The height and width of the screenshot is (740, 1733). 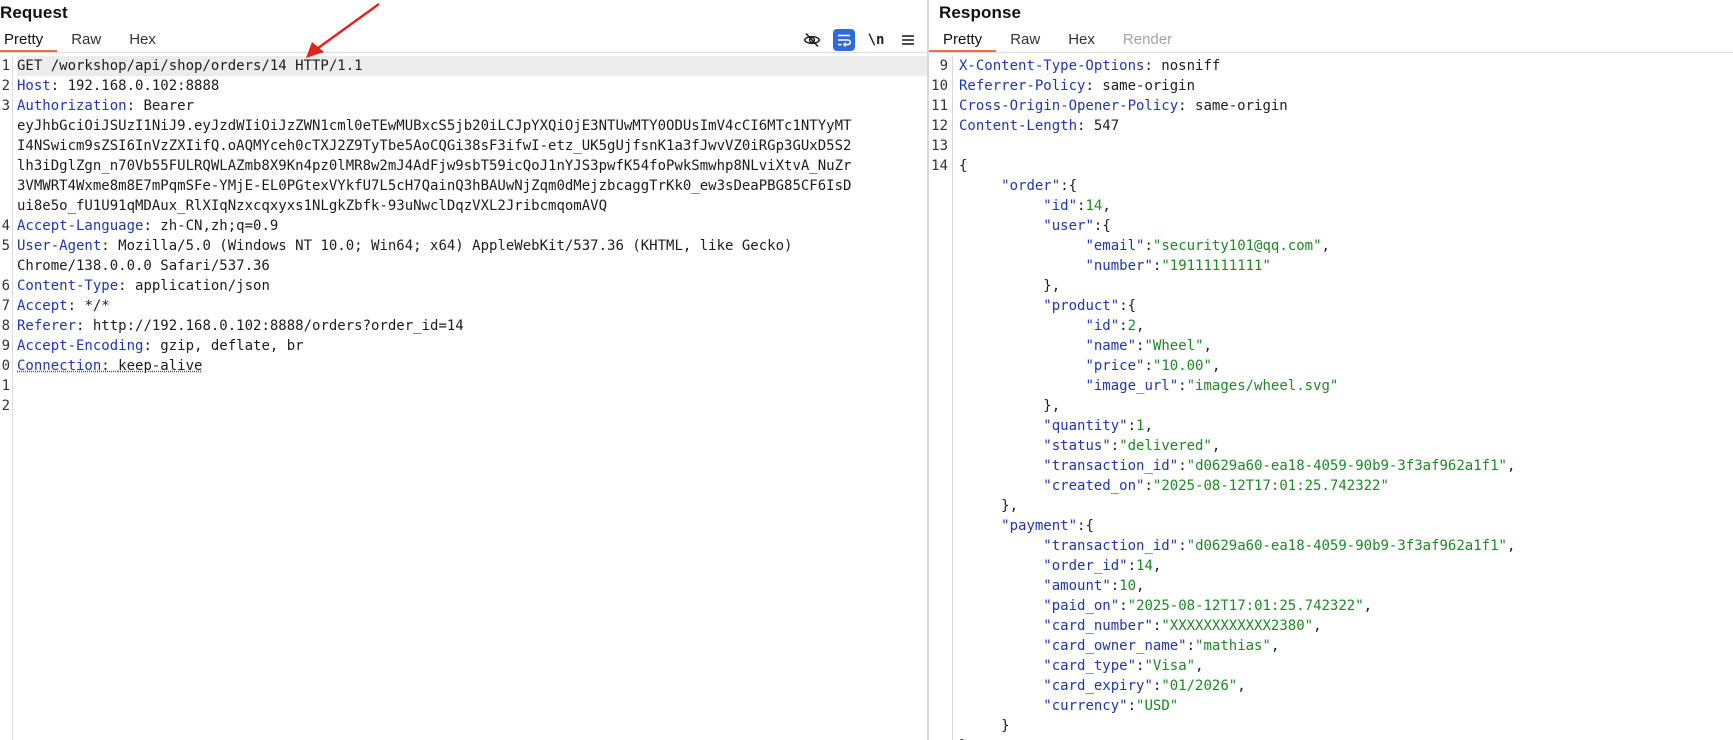 What do you see at coordinates (1346, 426) in the screenshot?
I see `response-line: "quantity":1,` at bounding box center [1346, 426].